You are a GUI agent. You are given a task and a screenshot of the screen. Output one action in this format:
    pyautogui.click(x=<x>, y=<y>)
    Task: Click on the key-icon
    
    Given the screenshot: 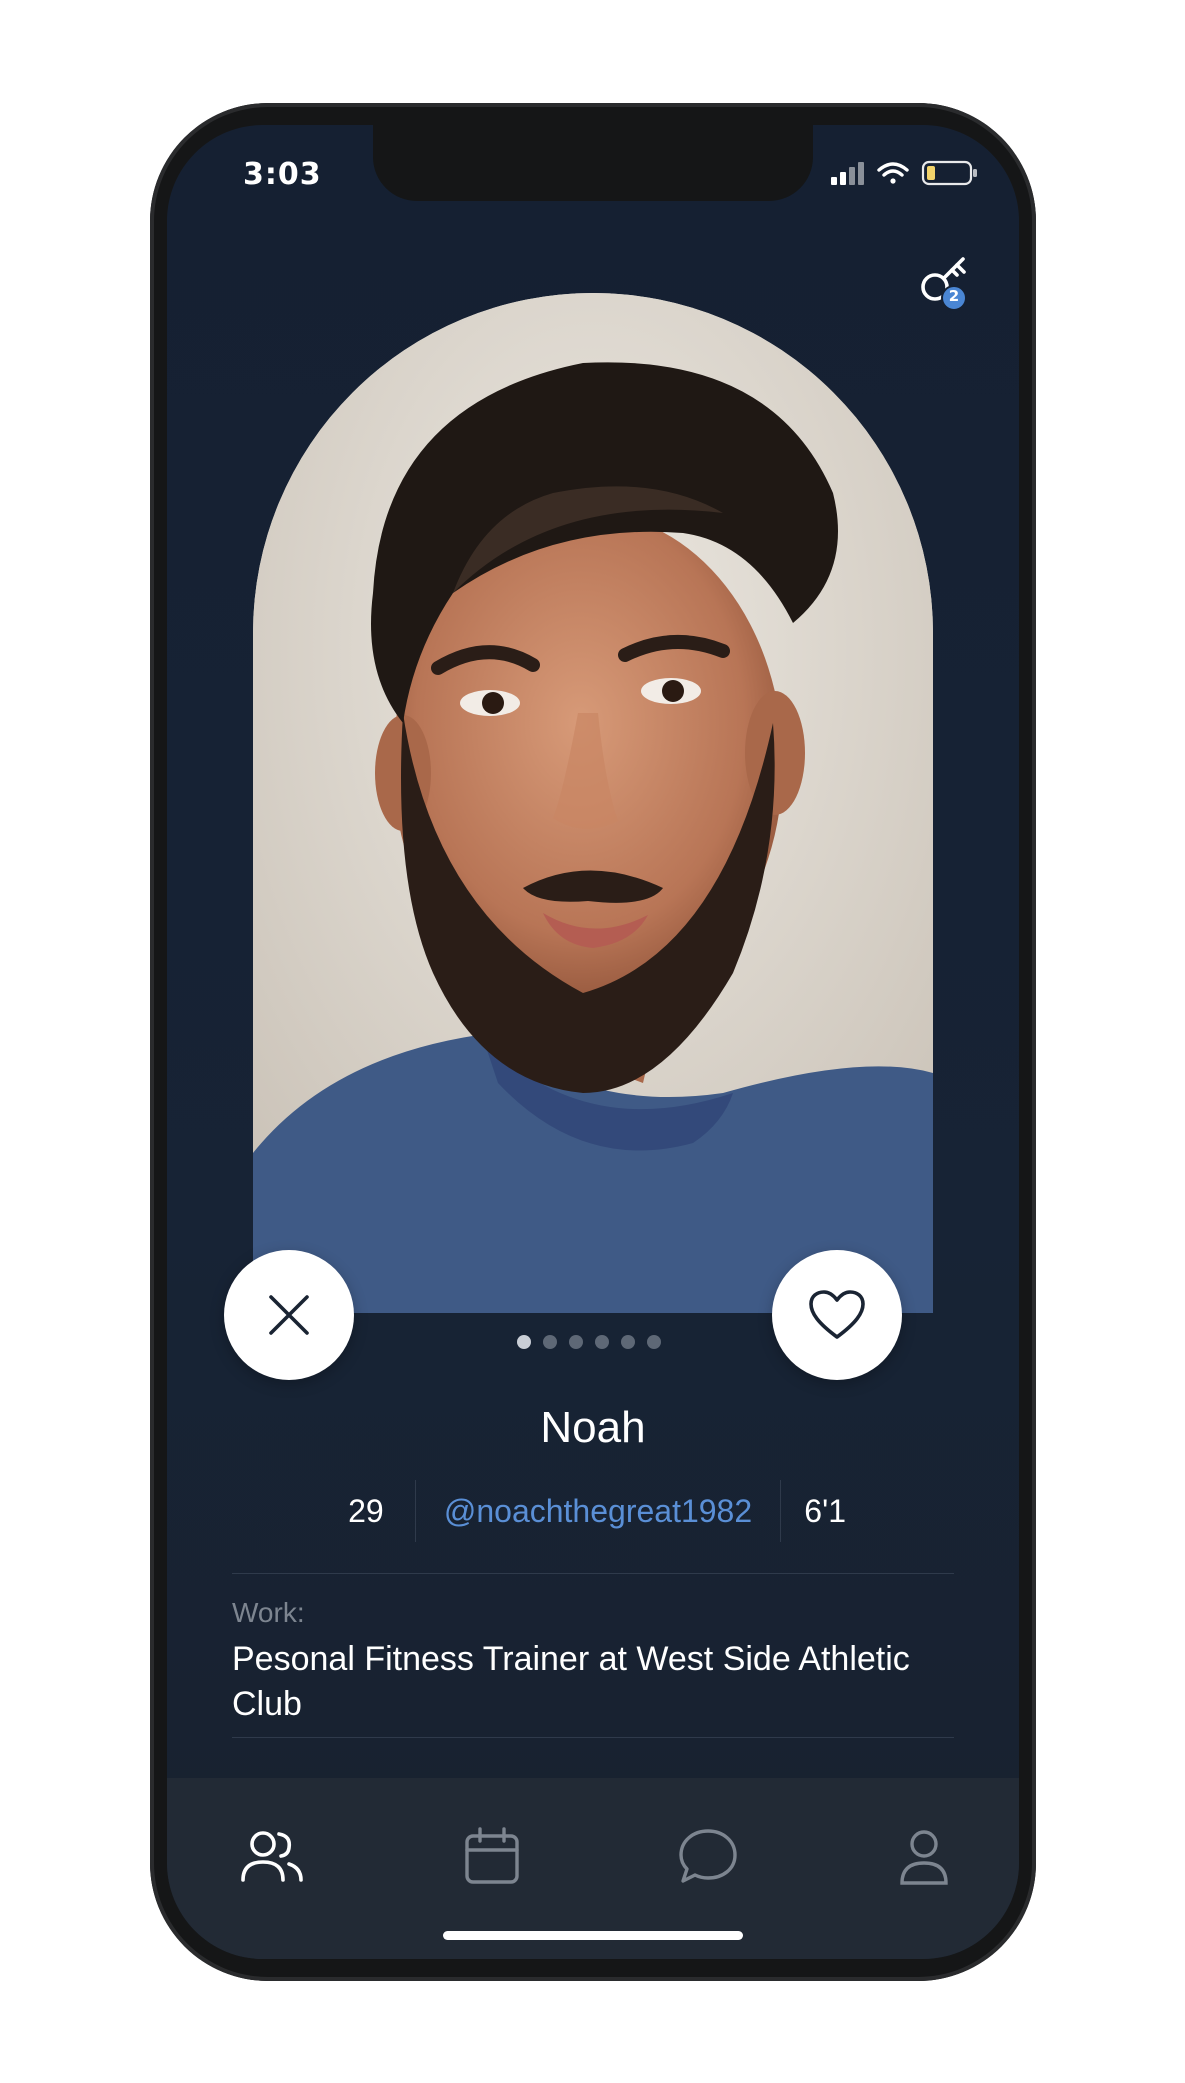 What is the action you would take?
    pyautogui.click(x=944, y=284)
    